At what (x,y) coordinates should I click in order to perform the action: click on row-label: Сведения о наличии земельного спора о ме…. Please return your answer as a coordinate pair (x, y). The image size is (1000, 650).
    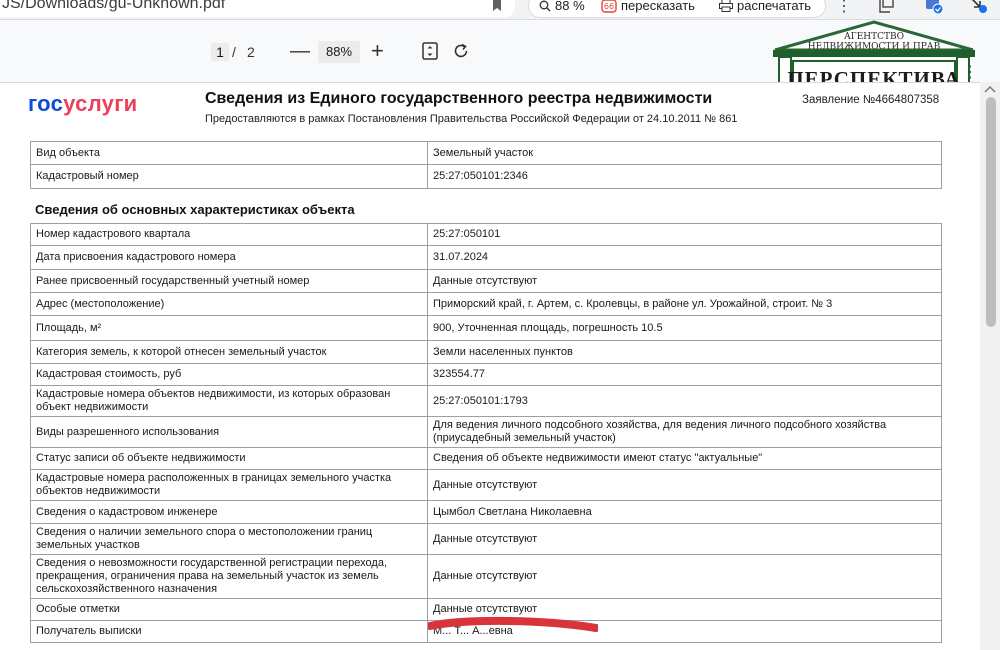
    Looking at the image, I should click on (229, 539).